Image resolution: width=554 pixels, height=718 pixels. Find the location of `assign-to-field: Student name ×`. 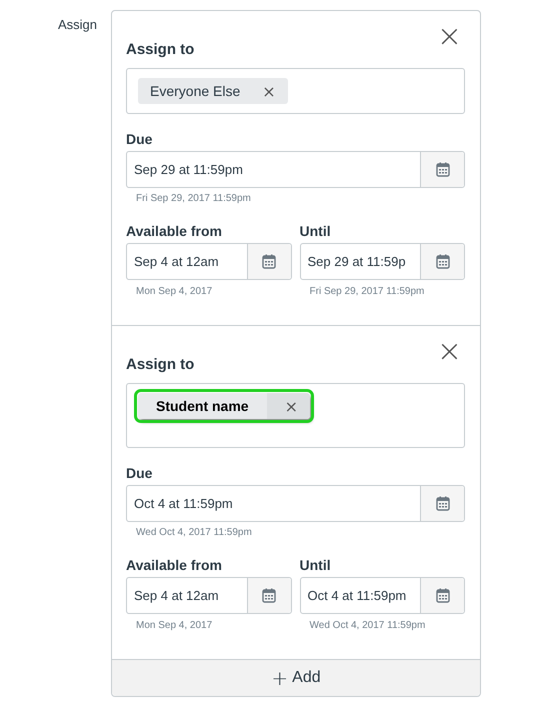

assign-to-field: Student name × is located at coordinates (295, 415).